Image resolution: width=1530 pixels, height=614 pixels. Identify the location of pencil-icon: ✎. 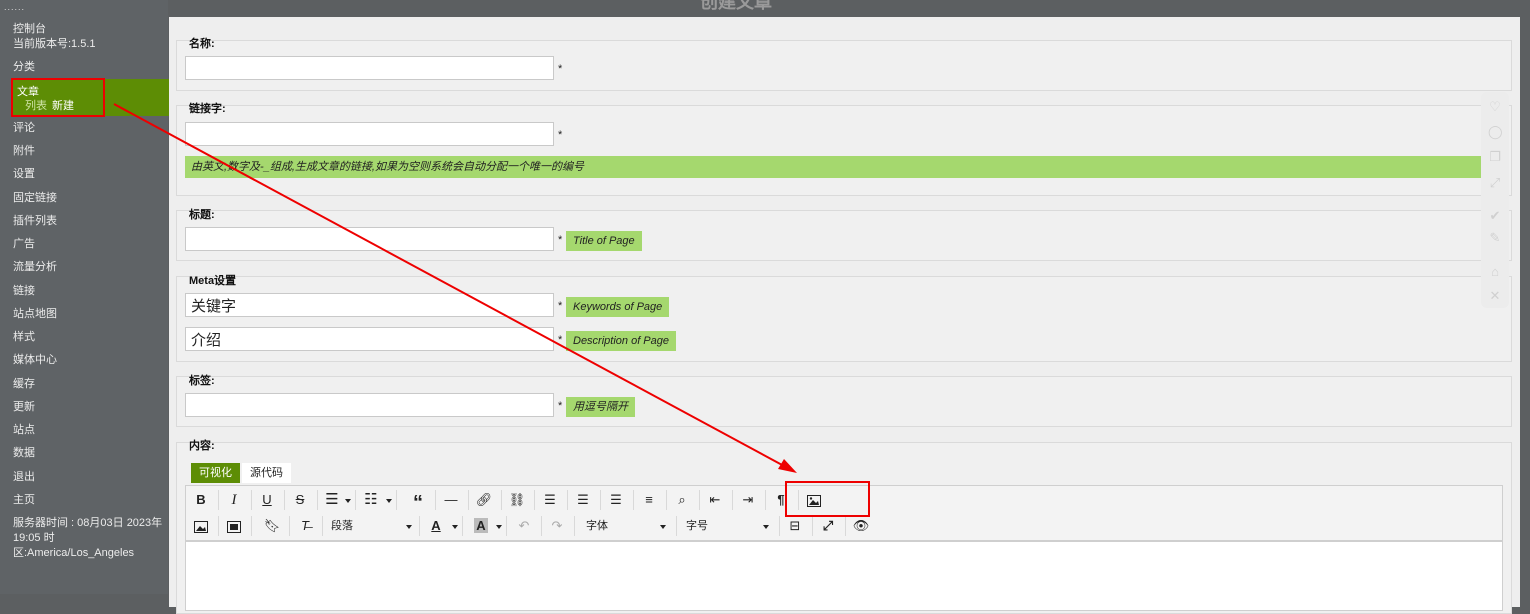
(1495, 238).